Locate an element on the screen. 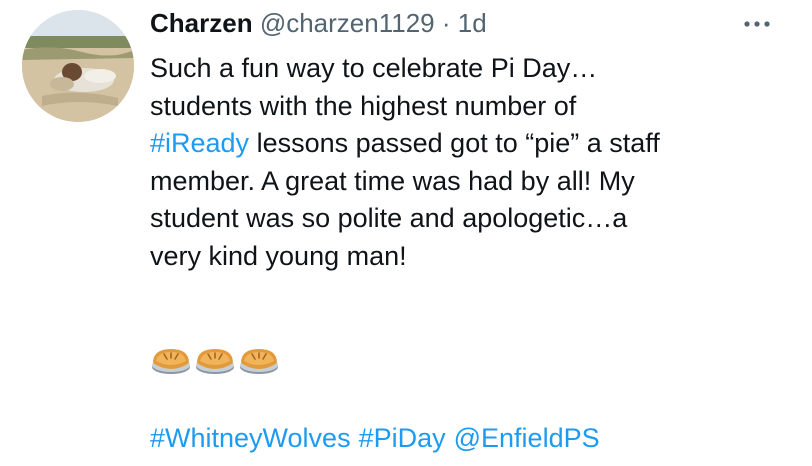 The image size is (812, 466). emoji-row is located at coordinates (215, 359).